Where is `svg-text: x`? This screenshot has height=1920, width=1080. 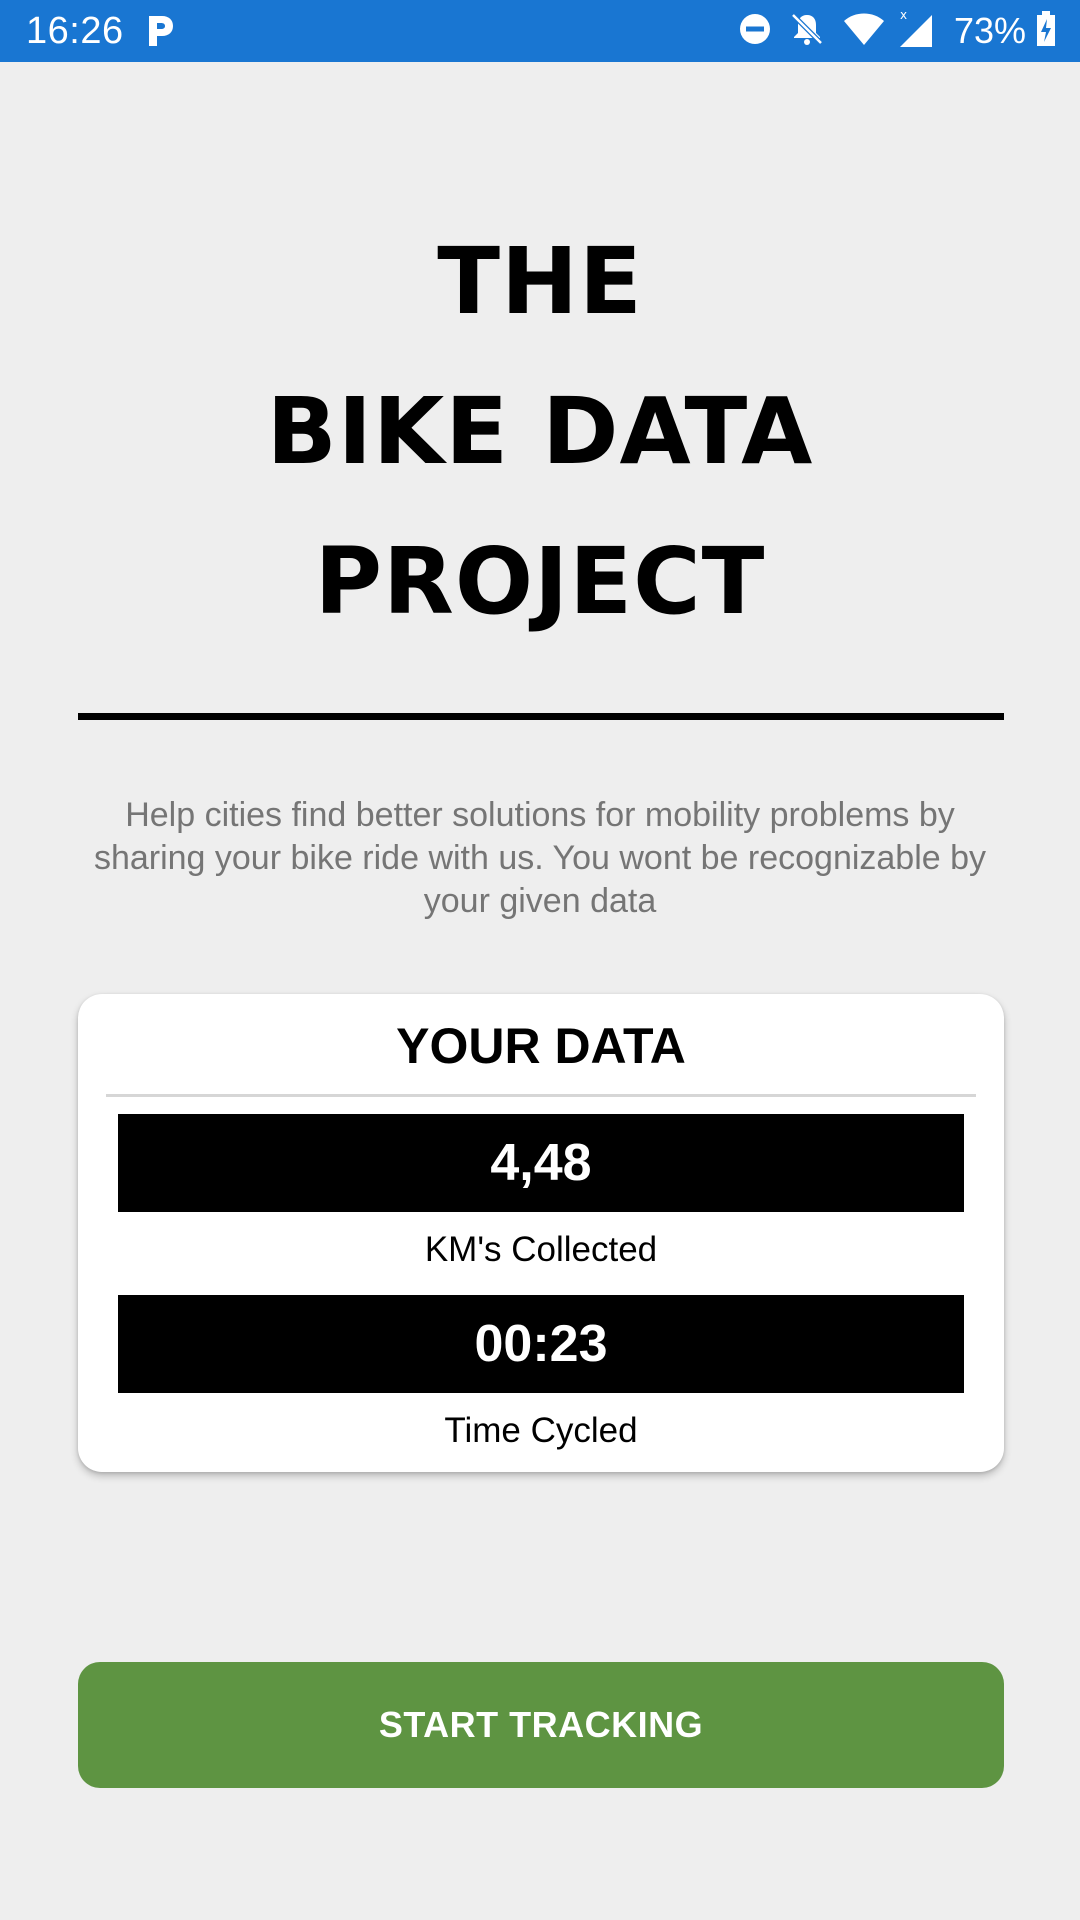 svg-text: x is located at coordinates (903, 15).